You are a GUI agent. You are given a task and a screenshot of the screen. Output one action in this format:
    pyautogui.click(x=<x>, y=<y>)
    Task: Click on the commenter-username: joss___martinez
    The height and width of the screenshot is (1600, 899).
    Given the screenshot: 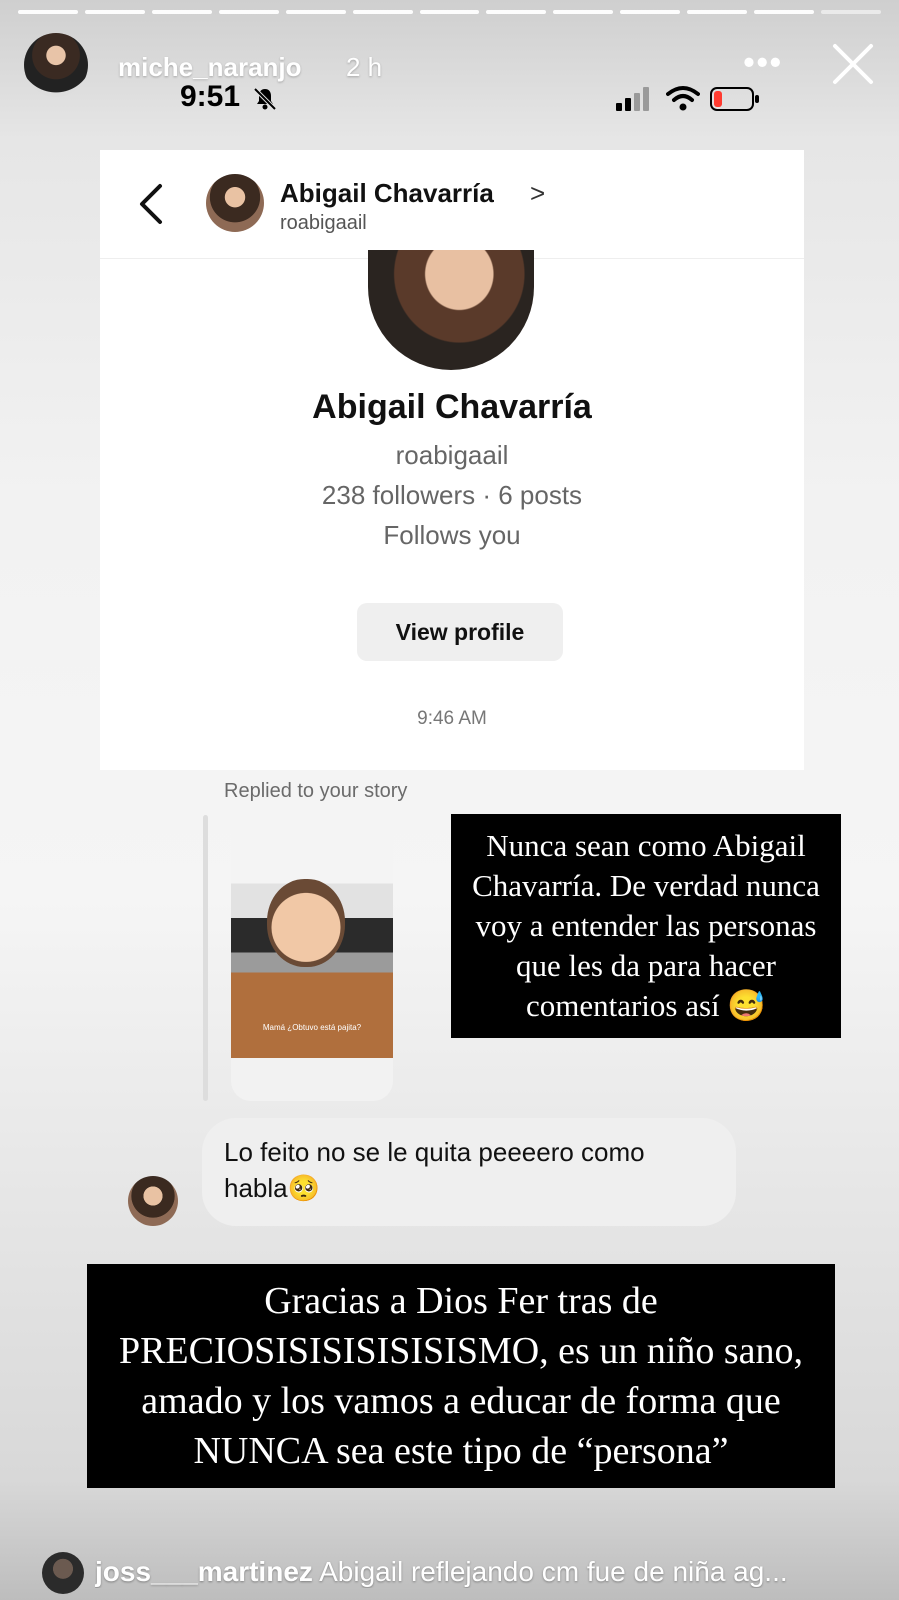 What is the action you would take?
    pyautogui.click(x=204, y=1571)
    